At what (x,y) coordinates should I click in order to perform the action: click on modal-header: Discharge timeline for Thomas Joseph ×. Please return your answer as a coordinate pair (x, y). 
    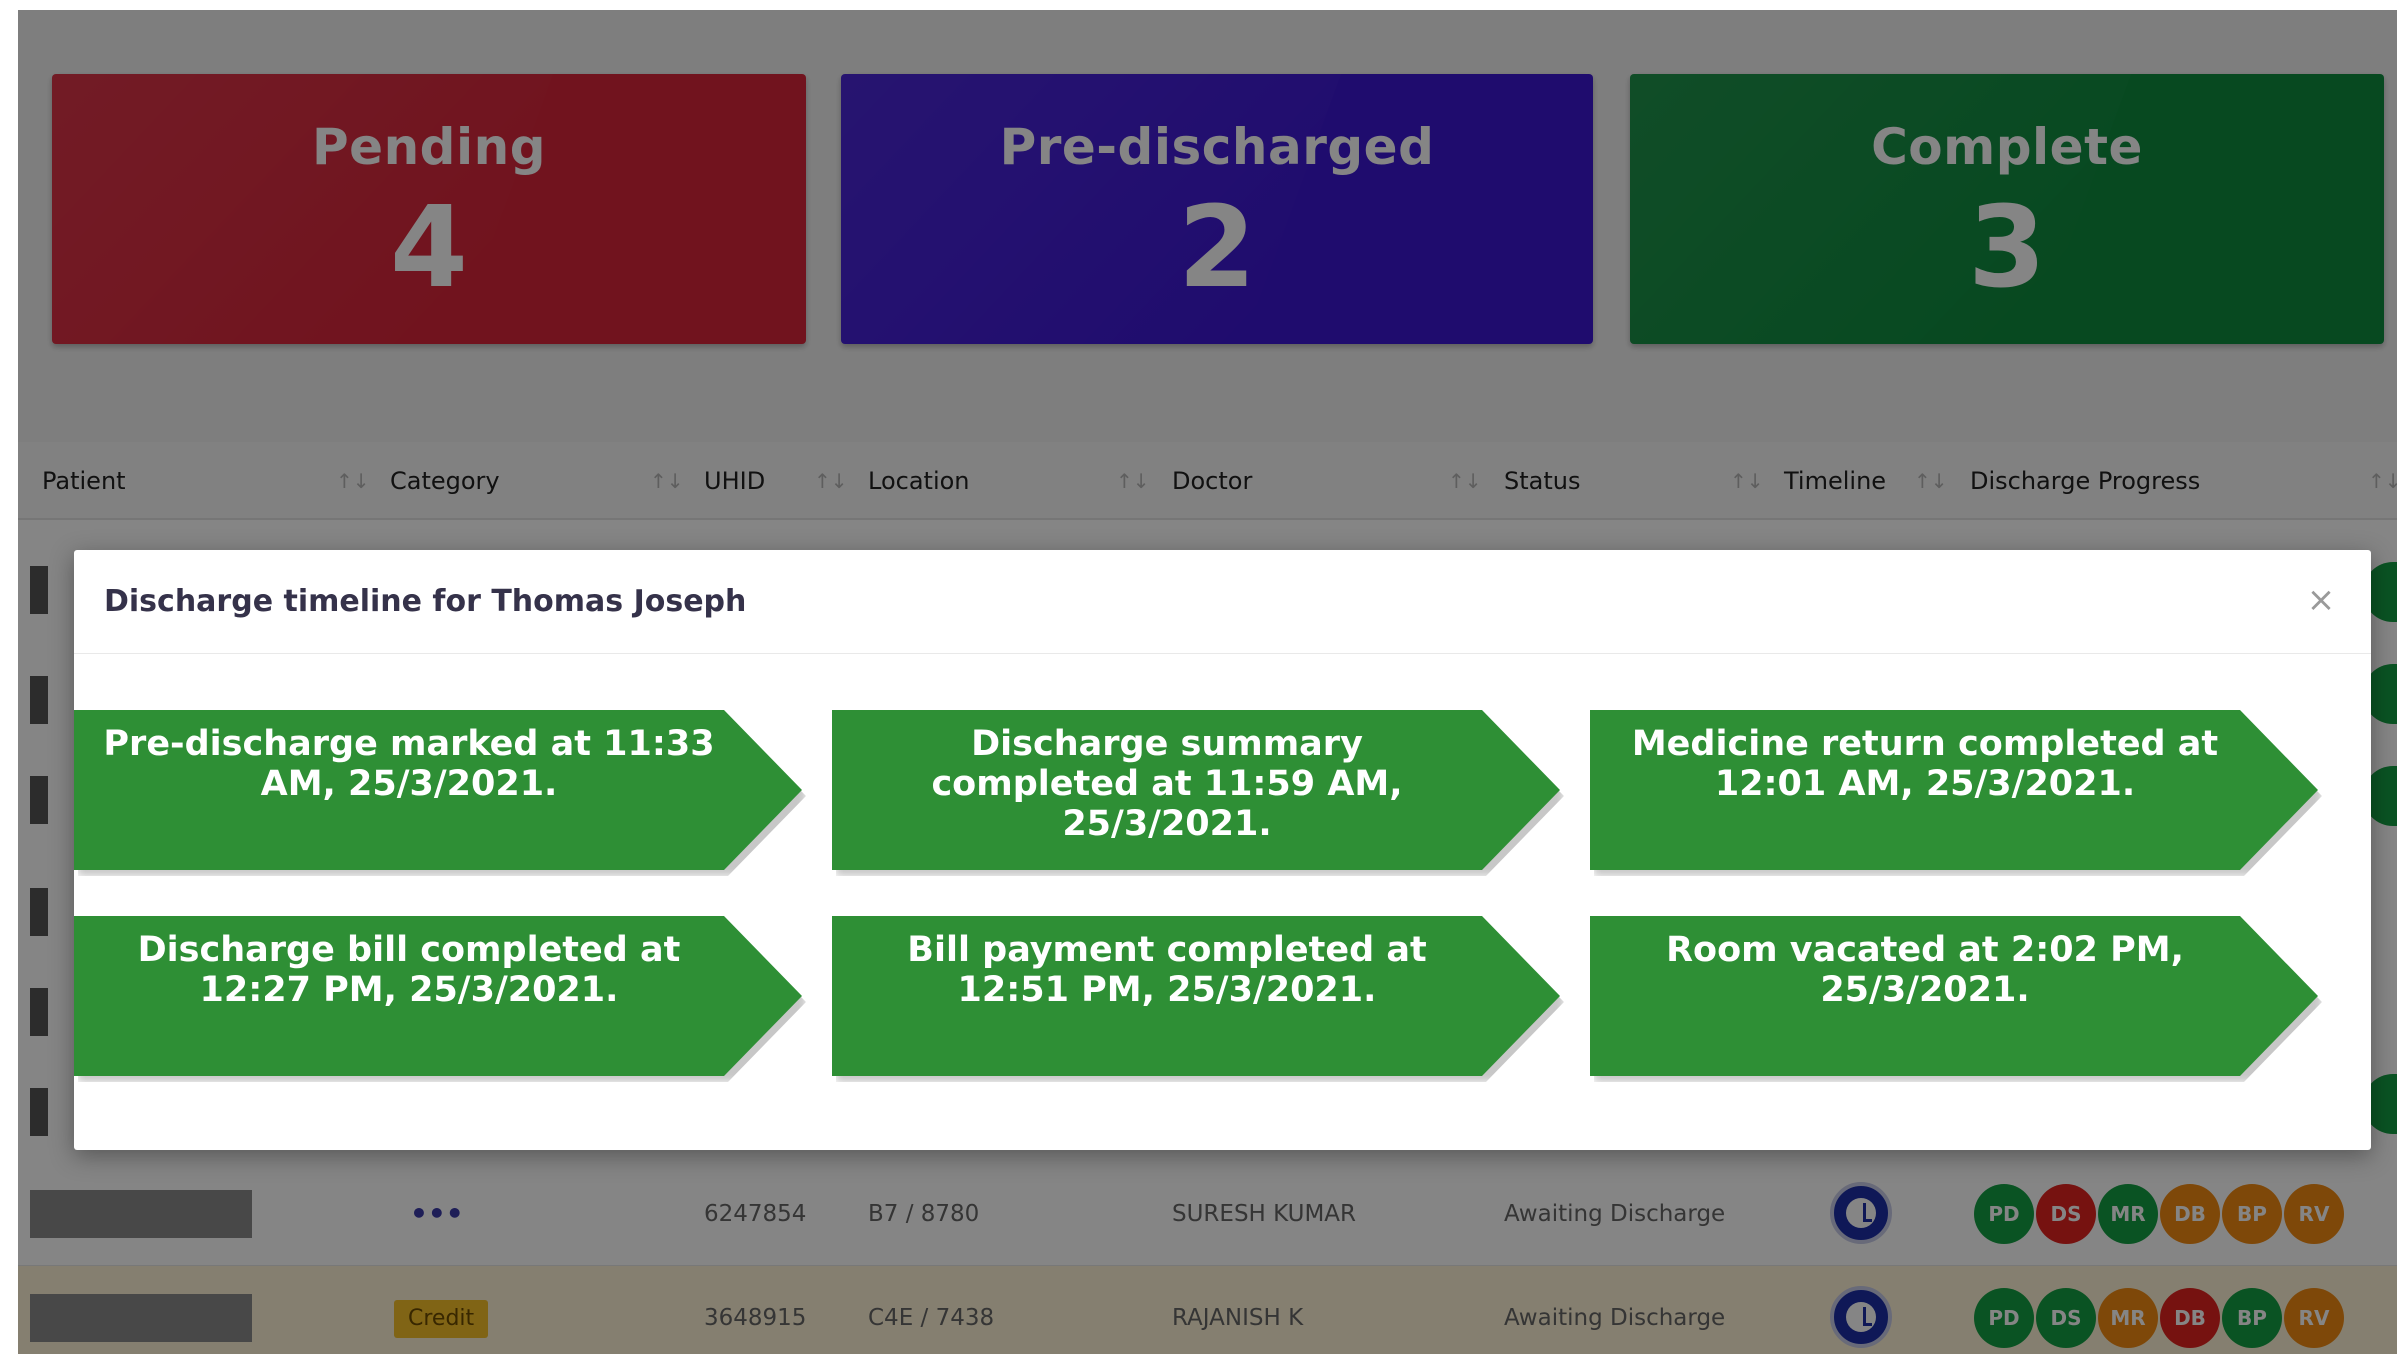
    Looking at the image, I should click on (1222, 602).